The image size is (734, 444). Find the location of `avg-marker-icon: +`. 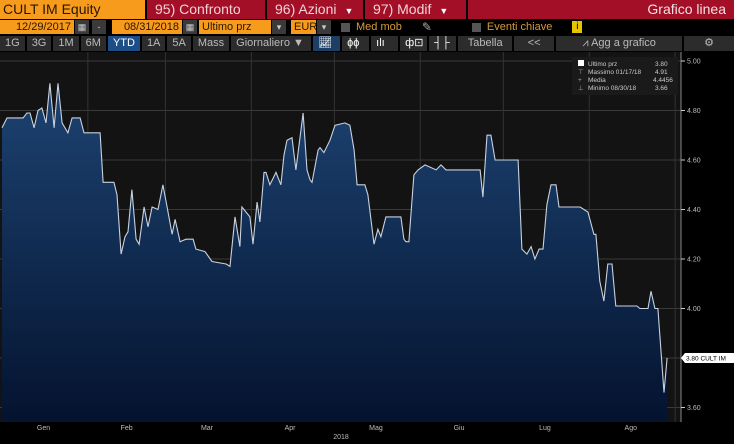

avg-marker-icon: + is located at coordinates (580, 80).